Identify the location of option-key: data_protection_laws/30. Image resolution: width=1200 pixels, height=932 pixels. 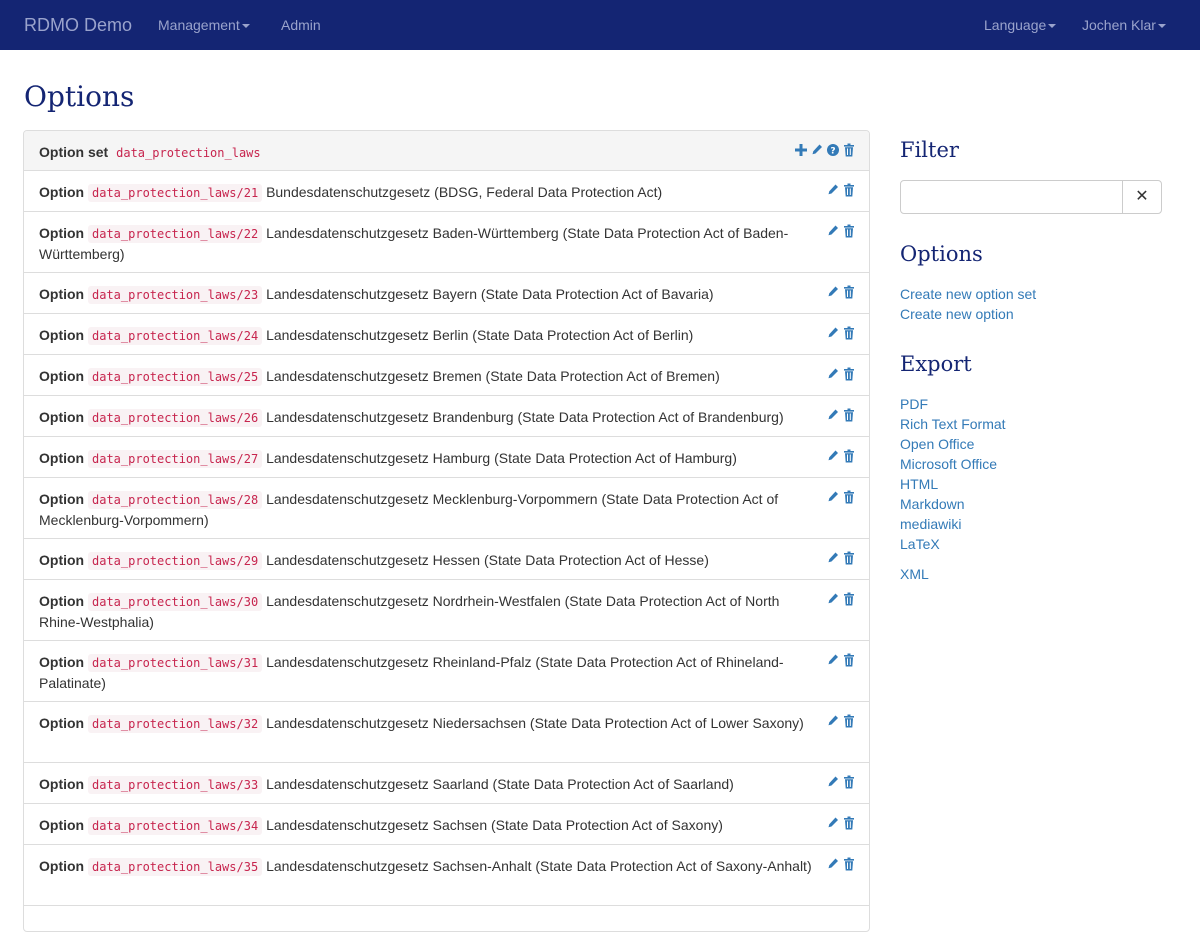
(175, 602).